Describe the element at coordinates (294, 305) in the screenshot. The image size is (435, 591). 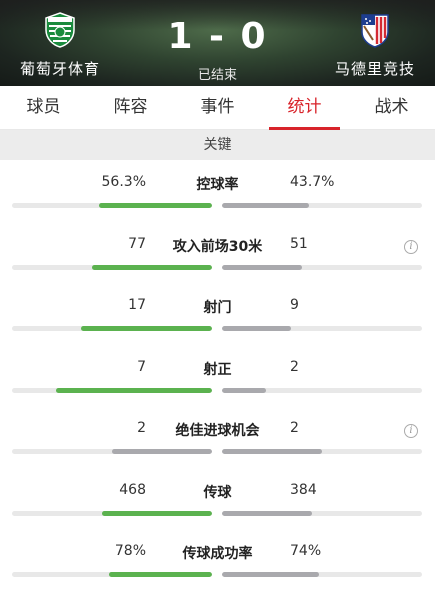
I see `away-stat-value: 9` at that location.